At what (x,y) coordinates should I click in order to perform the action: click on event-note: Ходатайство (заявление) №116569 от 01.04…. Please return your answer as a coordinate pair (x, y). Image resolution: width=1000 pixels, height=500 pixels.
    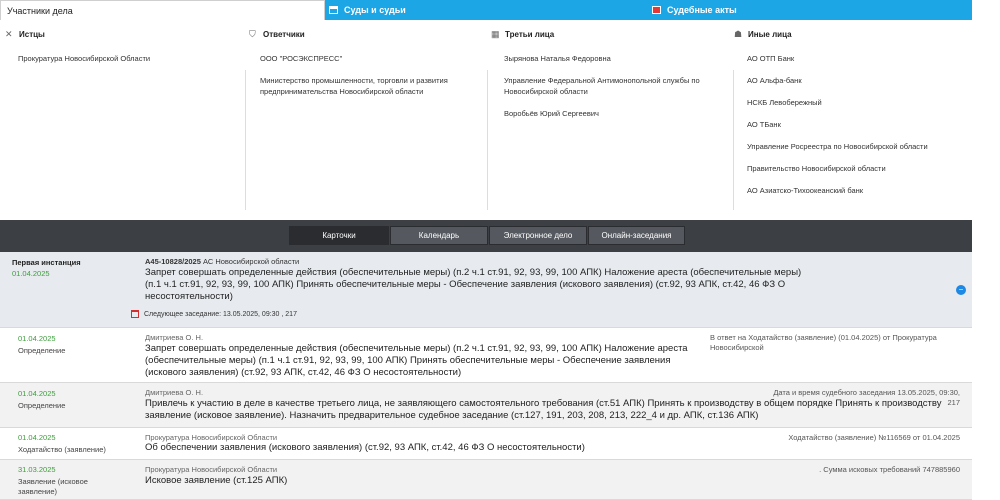
    Looking at the image, I should click on (865, 438).